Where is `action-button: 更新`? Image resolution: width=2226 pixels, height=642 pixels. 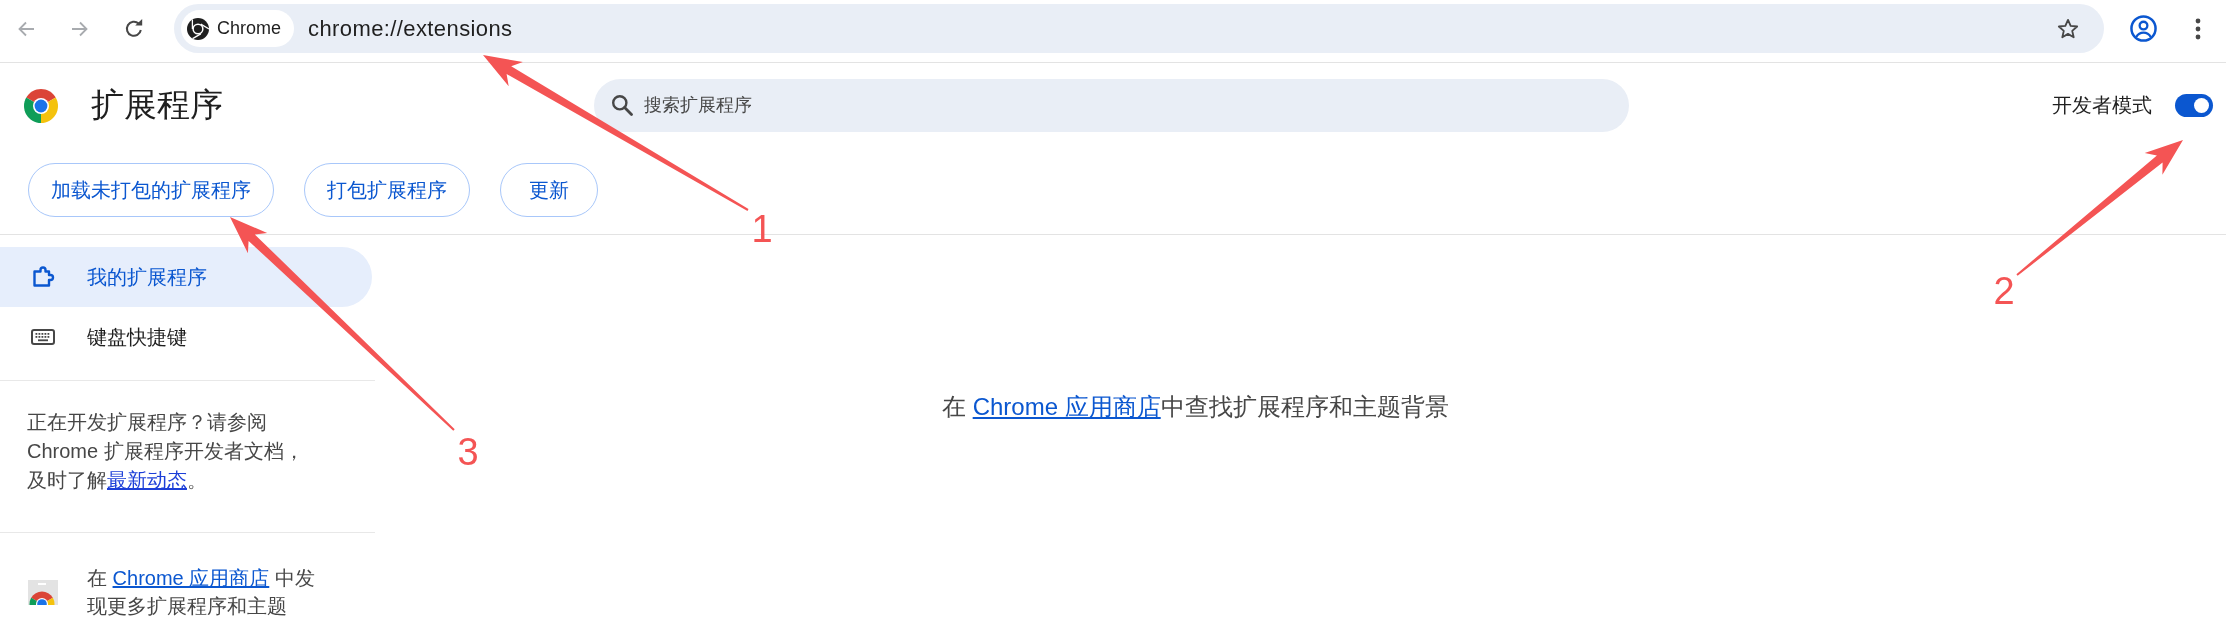 action-button: 更新 is located at coordinates (549, 190).